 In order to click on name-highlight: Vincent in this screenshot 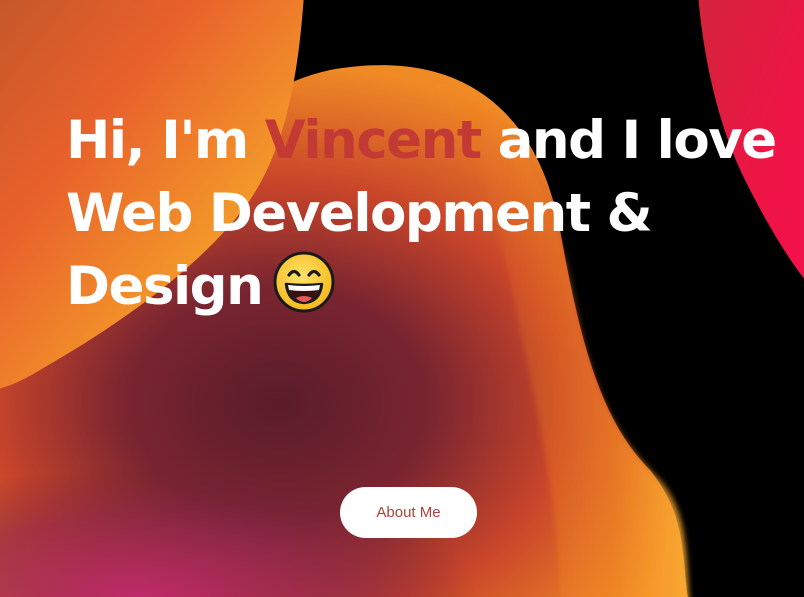, I will do `click(373, 140)`.